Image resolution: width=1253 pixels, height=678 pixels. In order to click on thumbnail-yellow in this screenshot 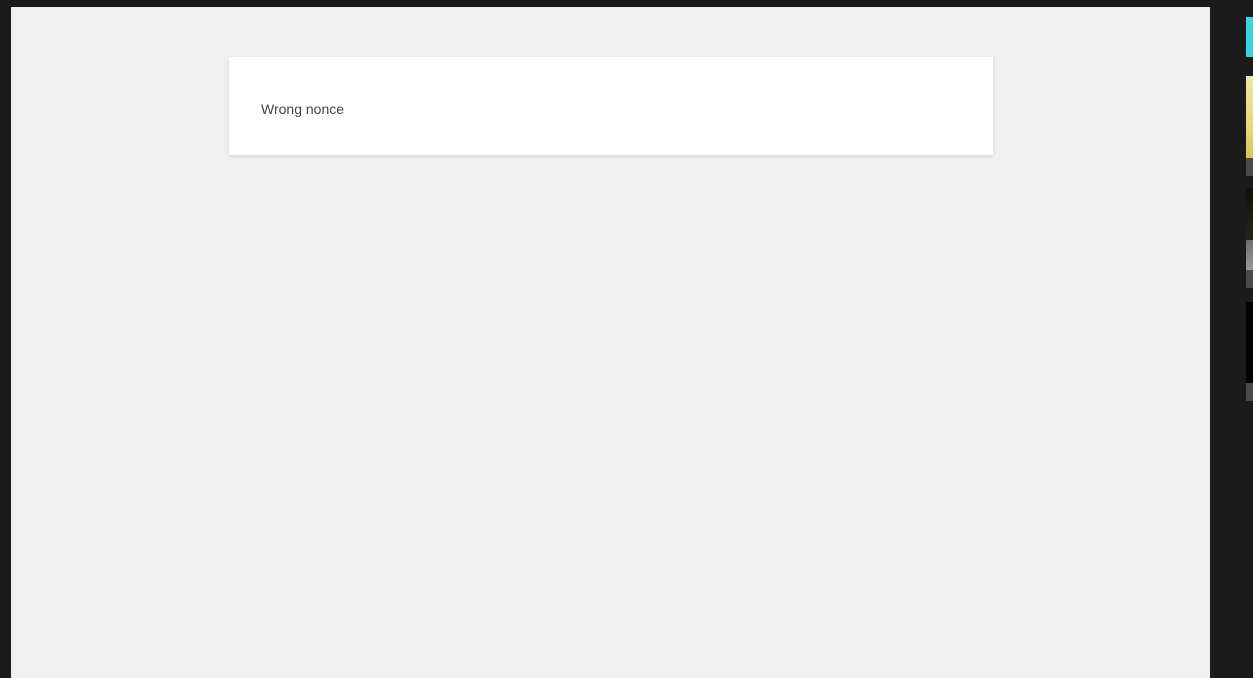, I will do `click(1249, 117)`.